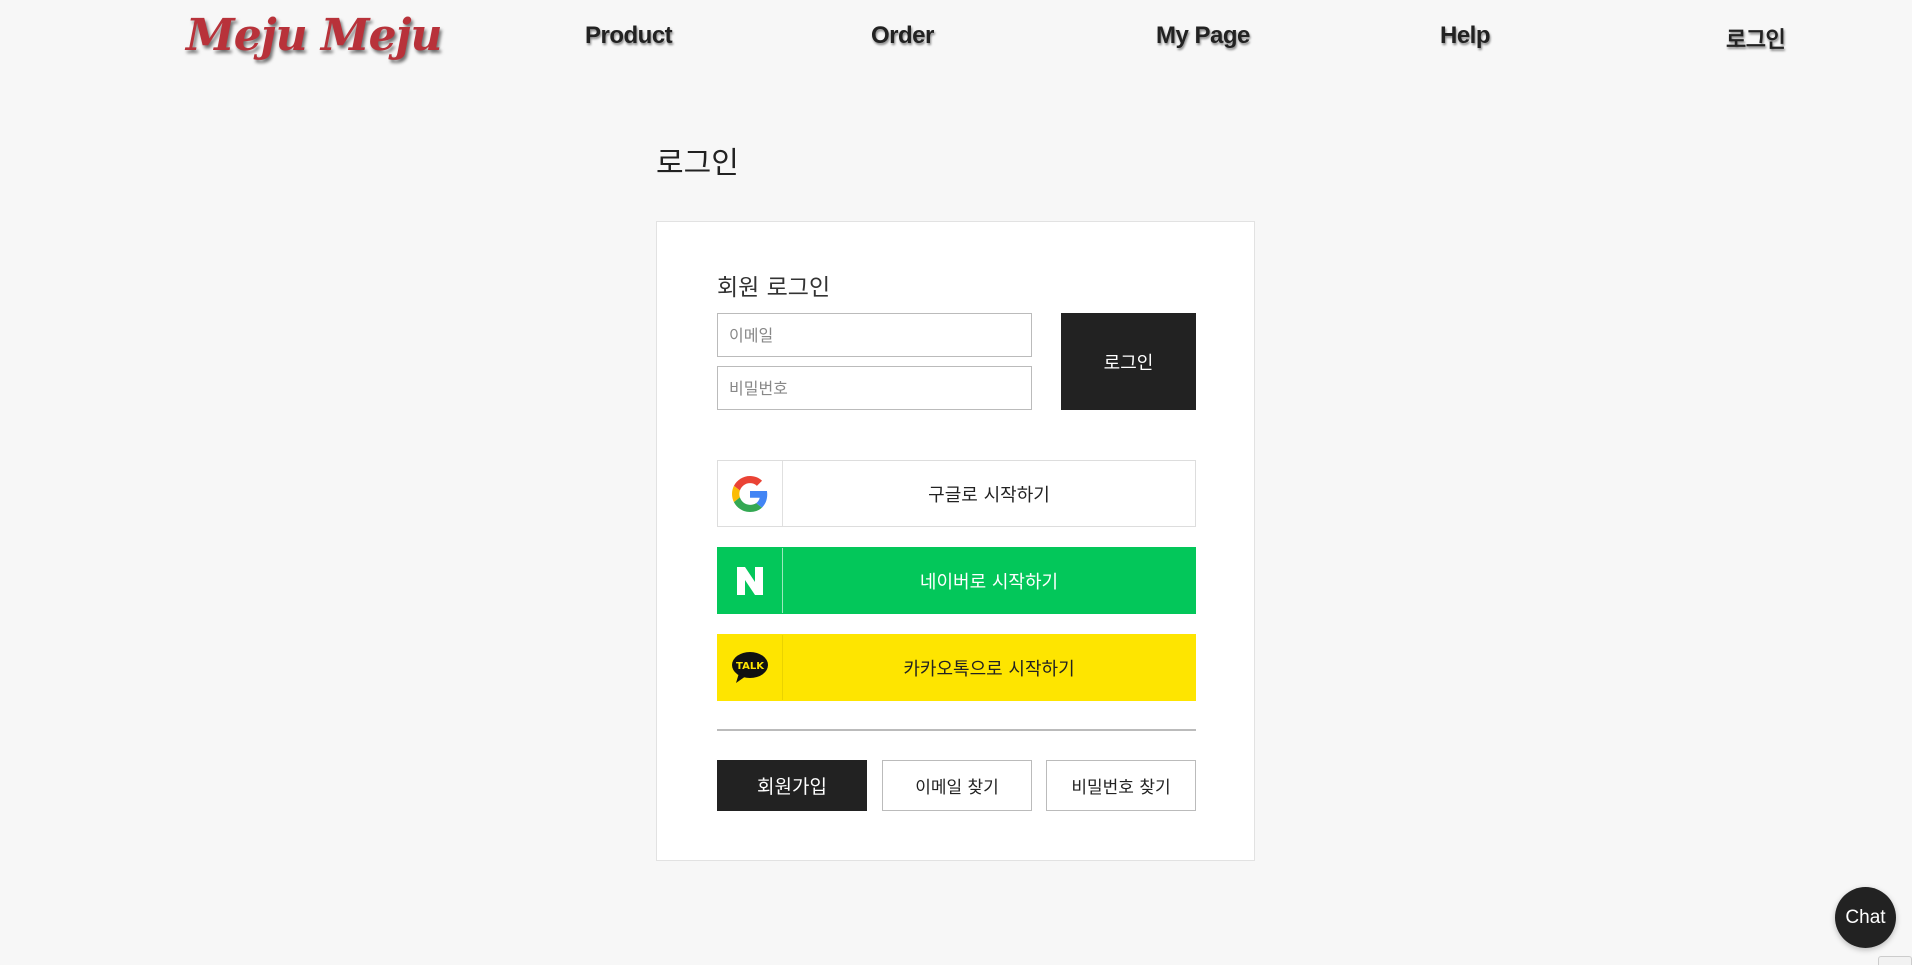  Describe the element at coordinates (1756, 38) in the screenshot. I see `nav-login: 로그인` at that location.